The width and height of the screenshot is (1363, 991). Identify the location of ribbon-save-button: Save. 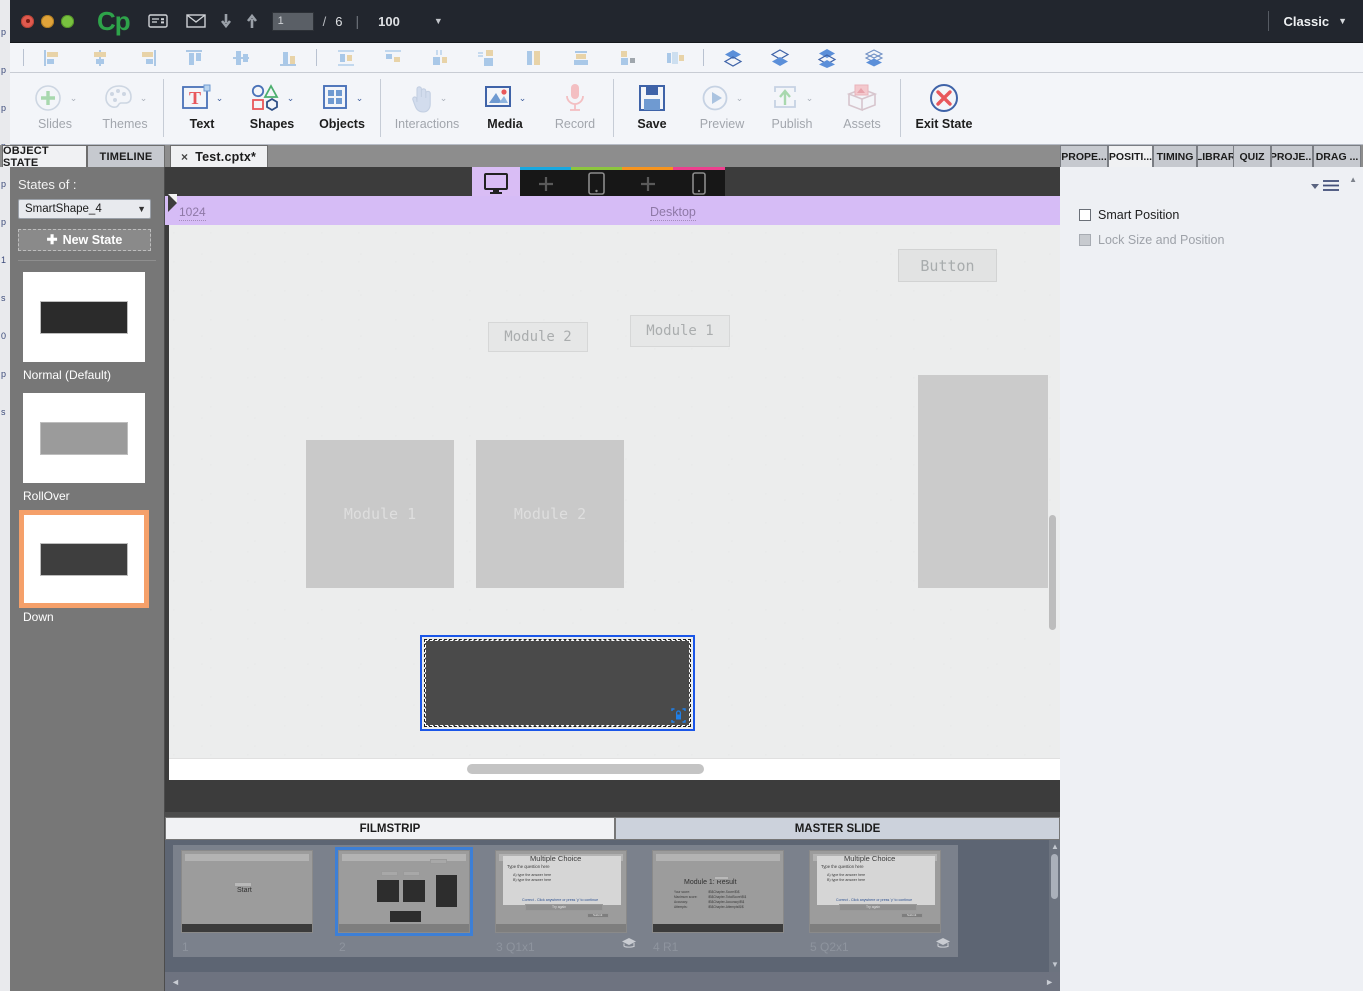
(652, 109).